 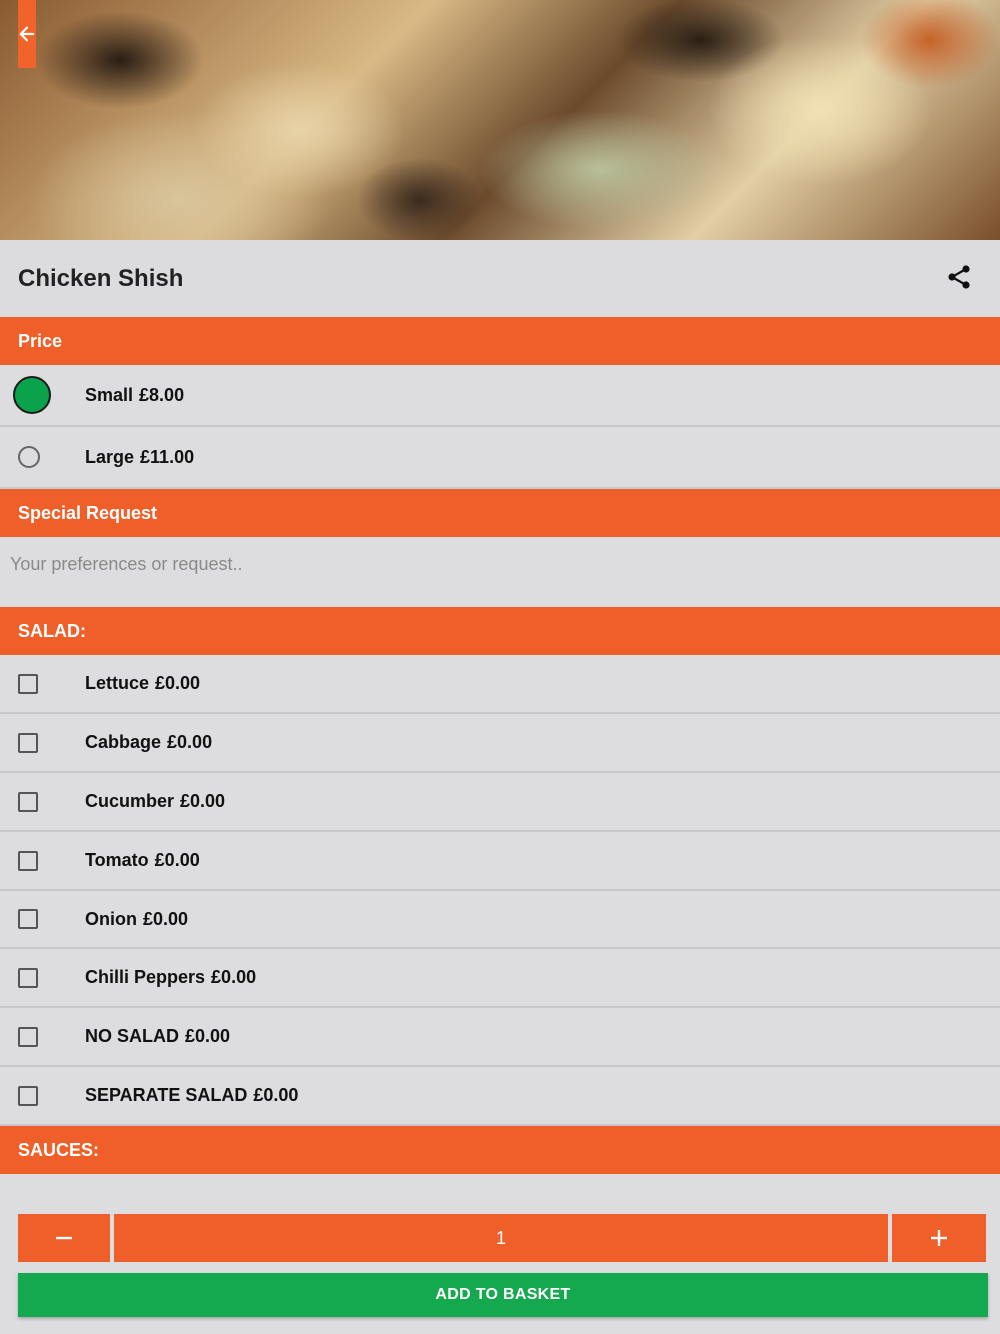 I want to click on minus-icon, so click(x=64, y=1238).